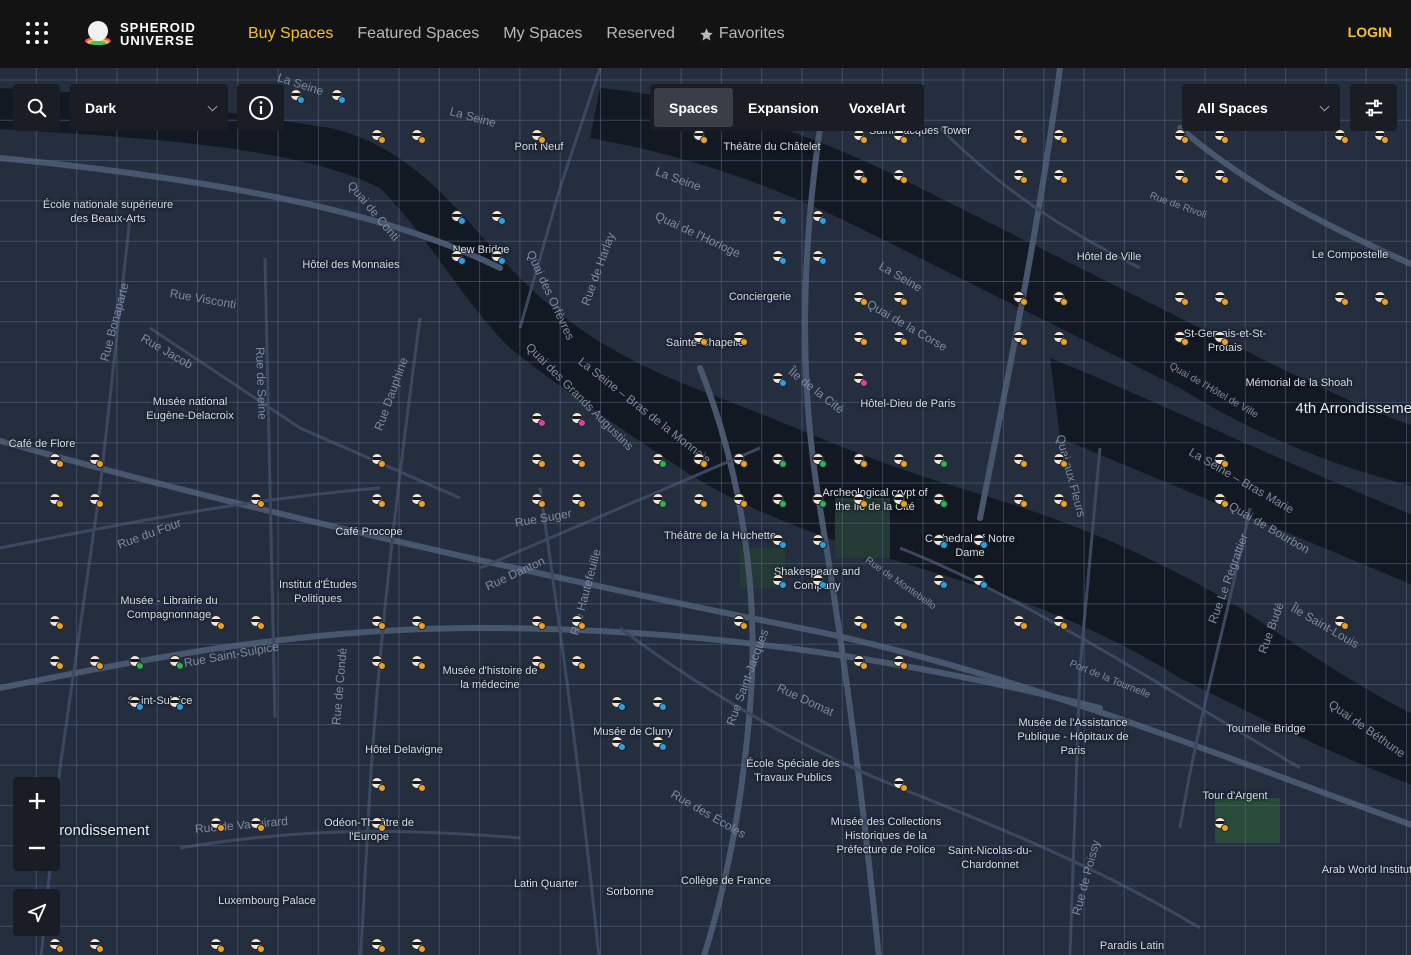 The height and width of the screenshot is (955, 1411). What do you see at coordinates (149, 107) in the screenshot?
I see `map-style-select: Dark` at bounding box center [149, 107].